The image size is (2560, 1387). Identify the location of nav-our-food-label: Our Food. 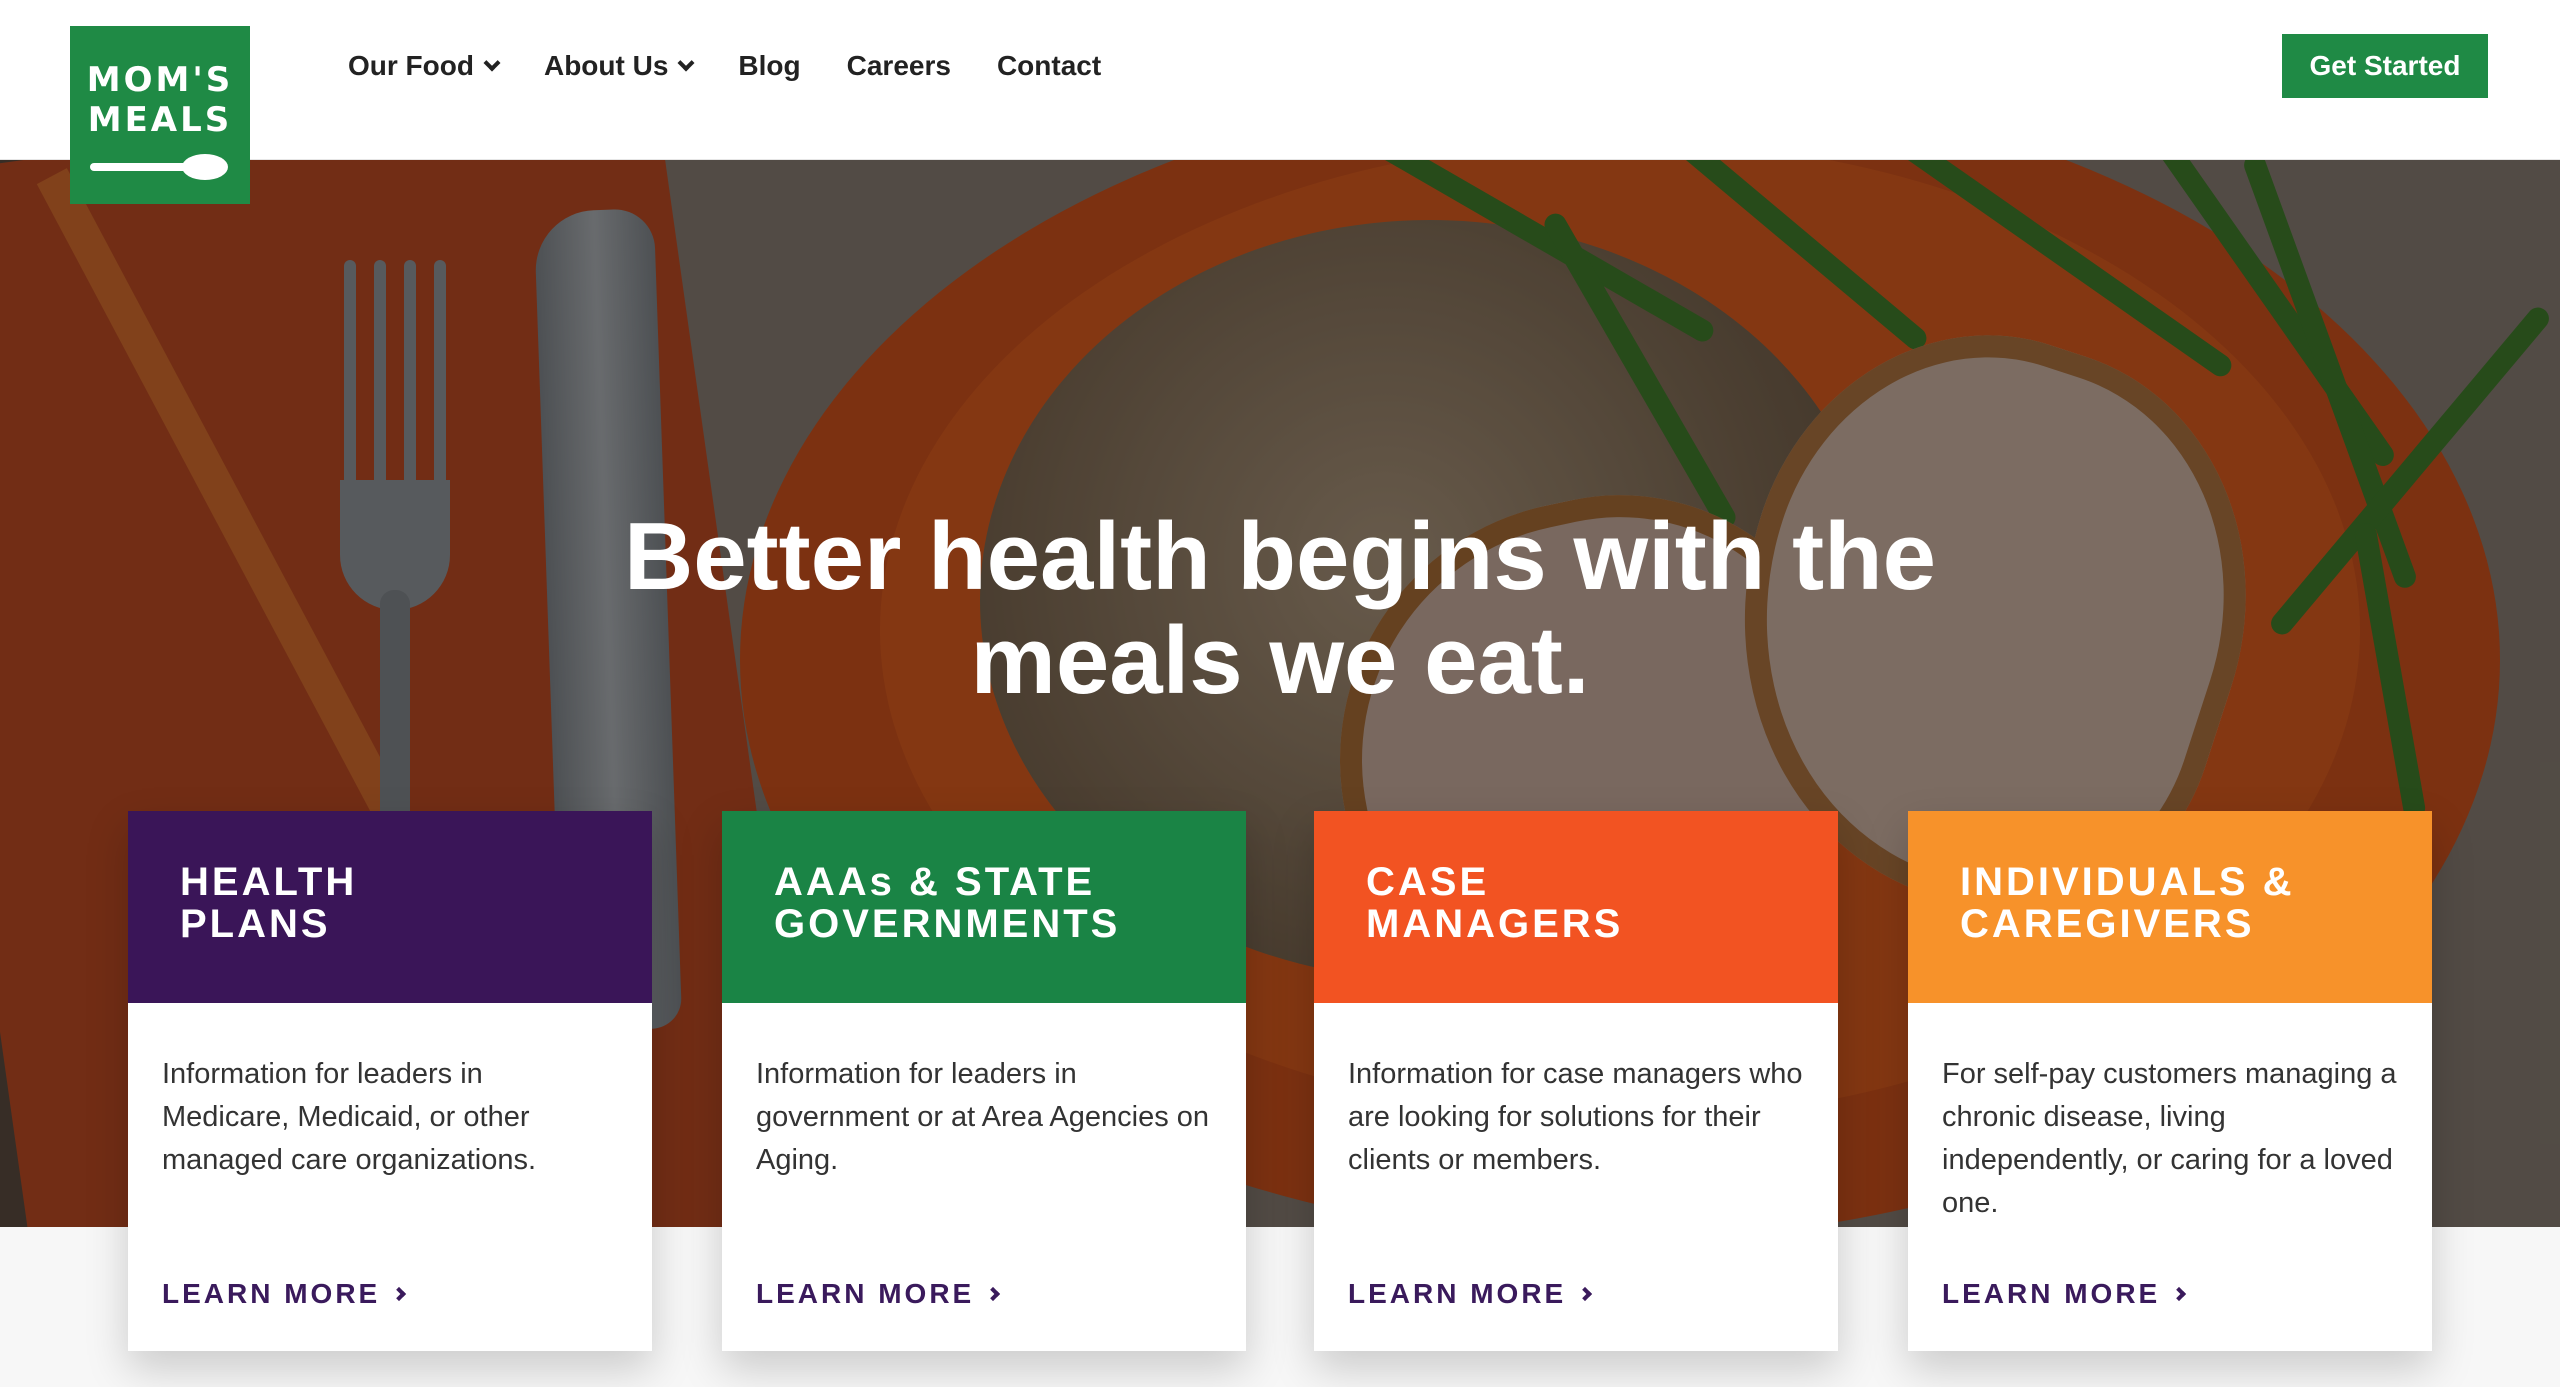
(411, 65).